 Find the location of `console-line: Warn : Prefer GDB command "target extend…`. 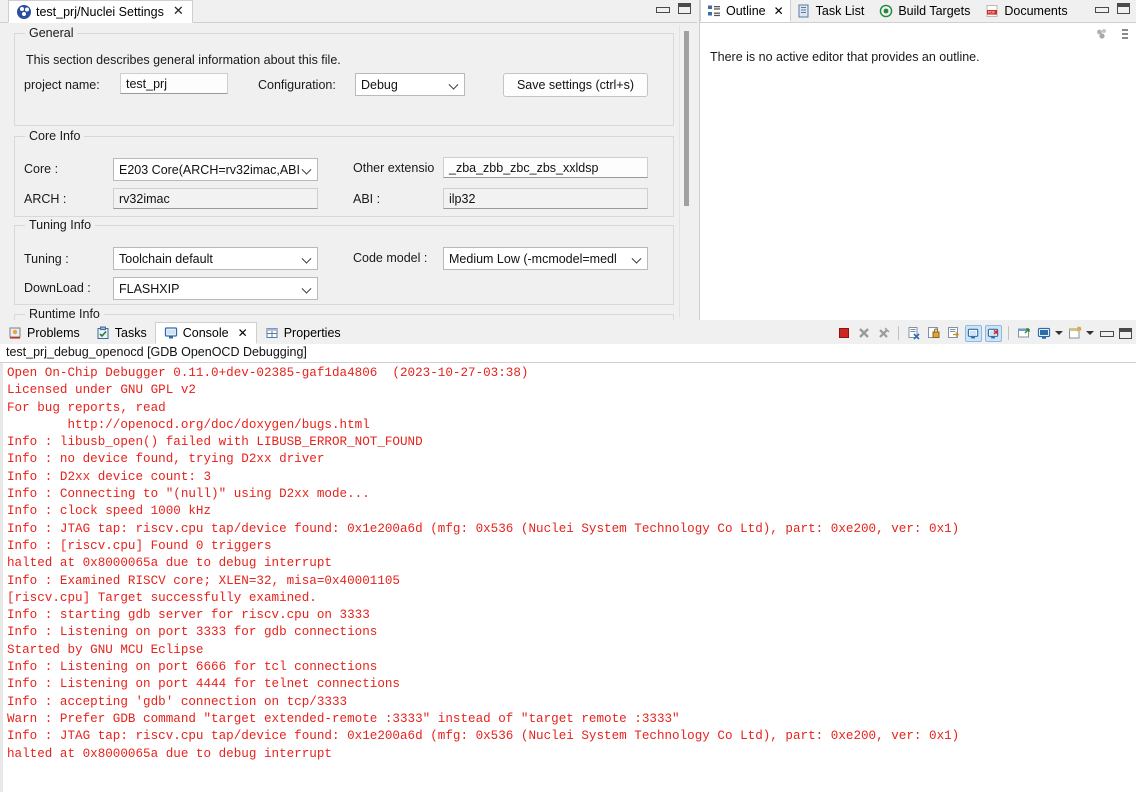

console-line: Warn : Prefer GDB command "target extend… is located at coordinates (343, 718).